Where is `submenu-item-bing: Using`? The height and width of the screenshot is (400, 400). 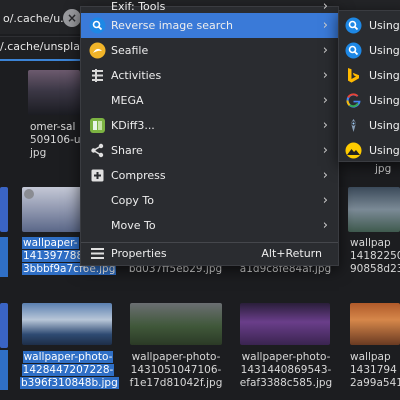 submenu-item-bing: Using is located at coordinates (369, 75).